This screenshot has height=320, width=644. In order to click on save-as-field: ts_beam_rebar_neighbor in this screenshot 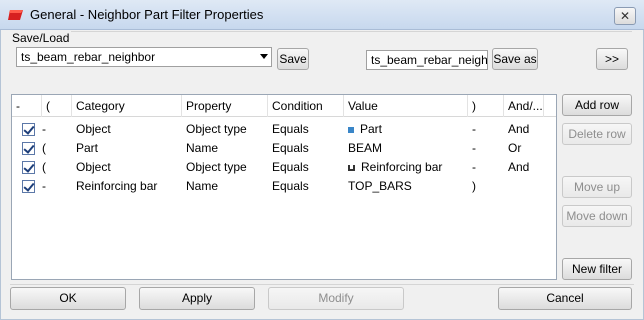, I will do `click(427, 60)`.